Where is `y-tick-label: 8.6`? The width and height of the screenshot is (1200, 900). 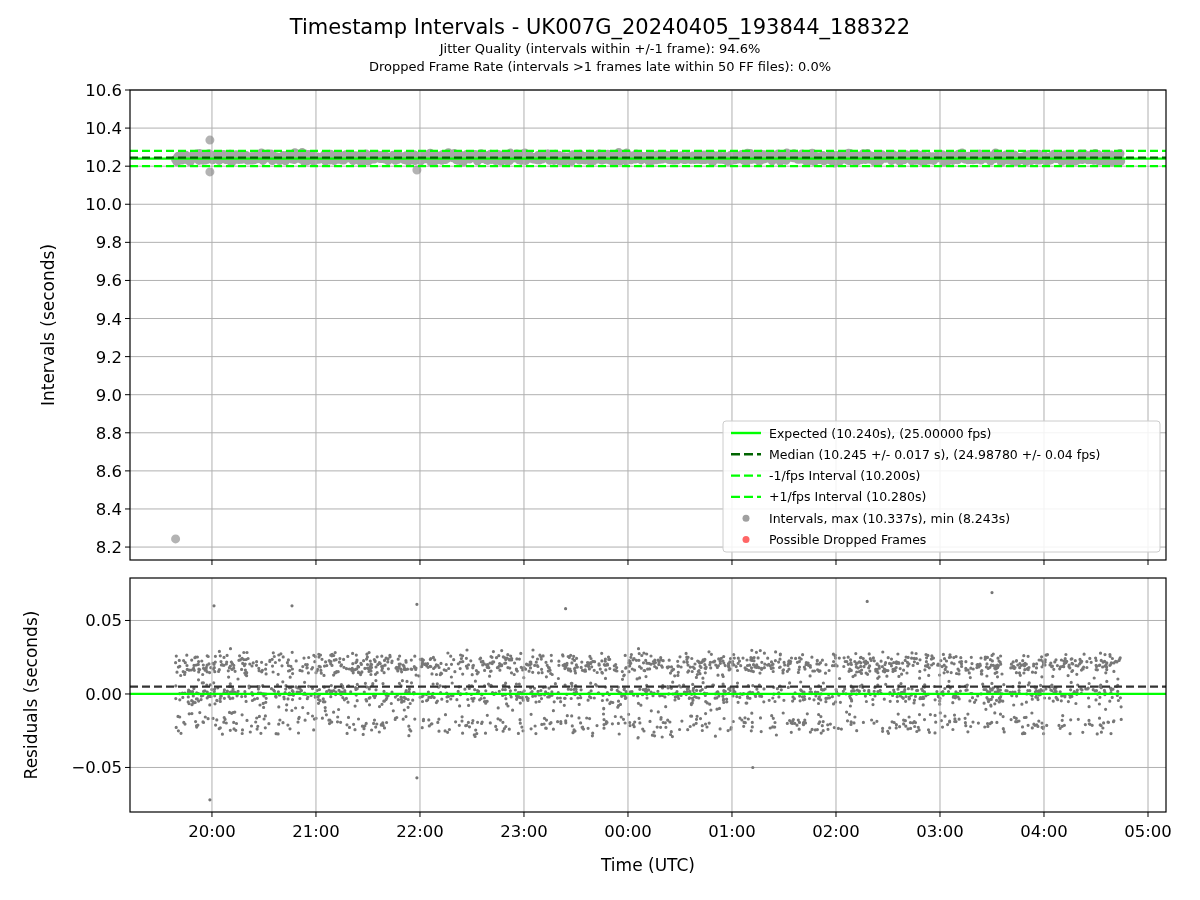 y-tick-label: 8.6 is located at coordinates (108, 471).